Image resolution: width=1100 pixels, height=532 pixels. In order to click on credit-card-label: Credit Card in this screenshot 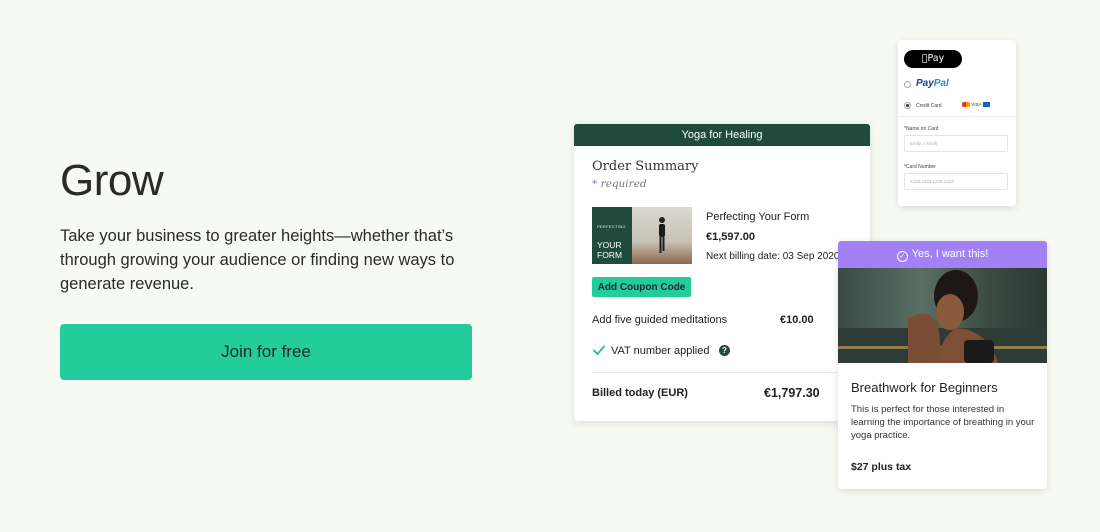, I will do `click(929, 106)`.